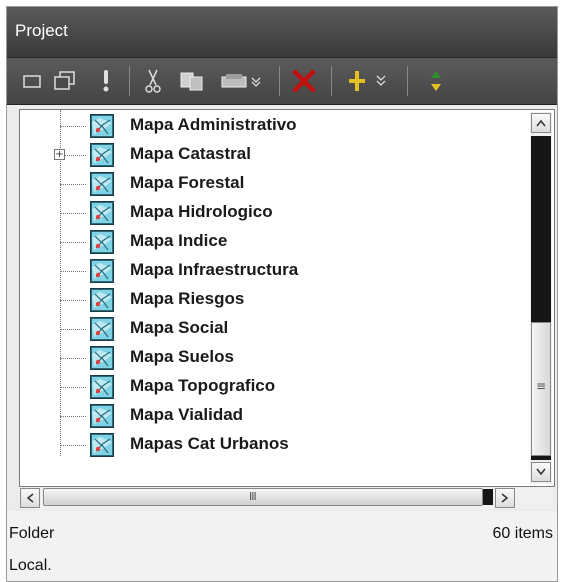  What do you see at coordinates (282, 32) in the screenshot?
I see `title-bar: Project` at bounding box center [282, 32].